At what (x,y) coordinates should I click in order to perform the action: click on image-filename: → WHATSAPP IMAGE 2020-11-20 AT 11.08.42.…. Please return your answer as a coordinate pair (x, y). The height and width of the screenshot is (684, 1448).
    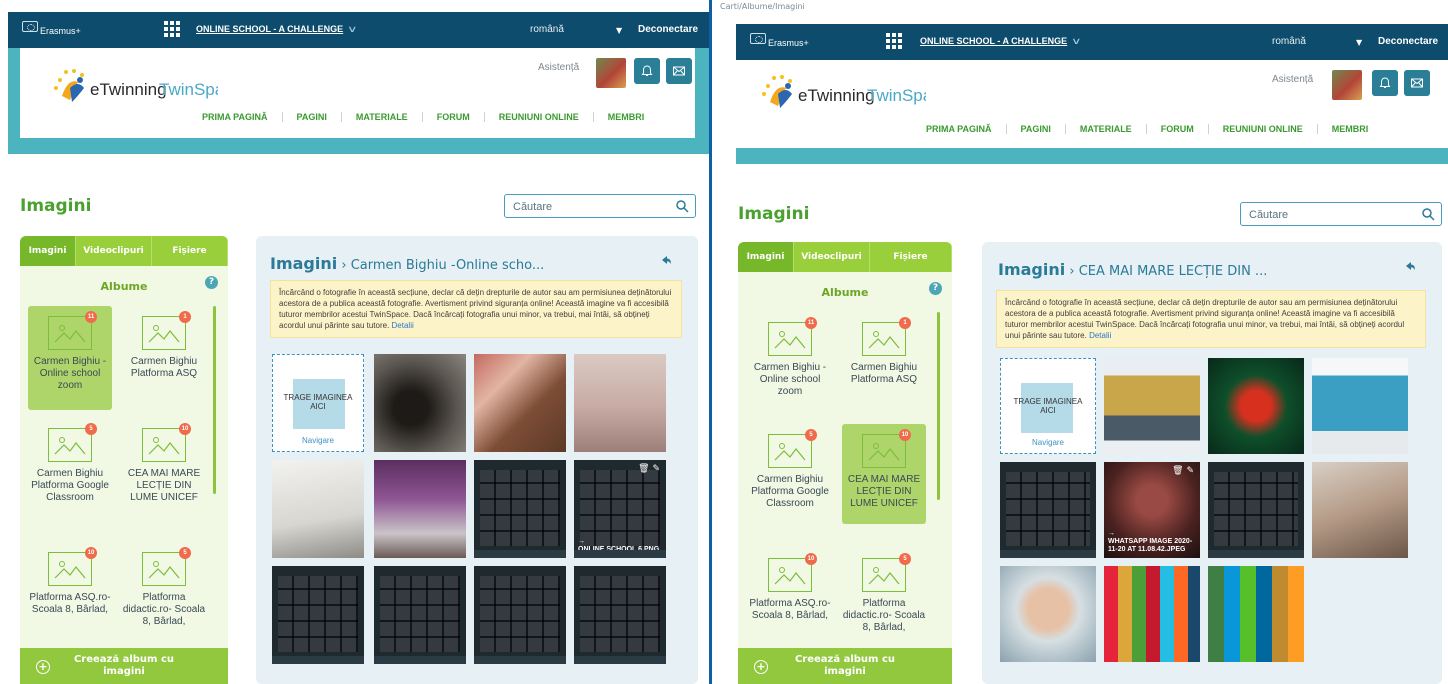
    Looking at the image, I should click on (1152, 542).